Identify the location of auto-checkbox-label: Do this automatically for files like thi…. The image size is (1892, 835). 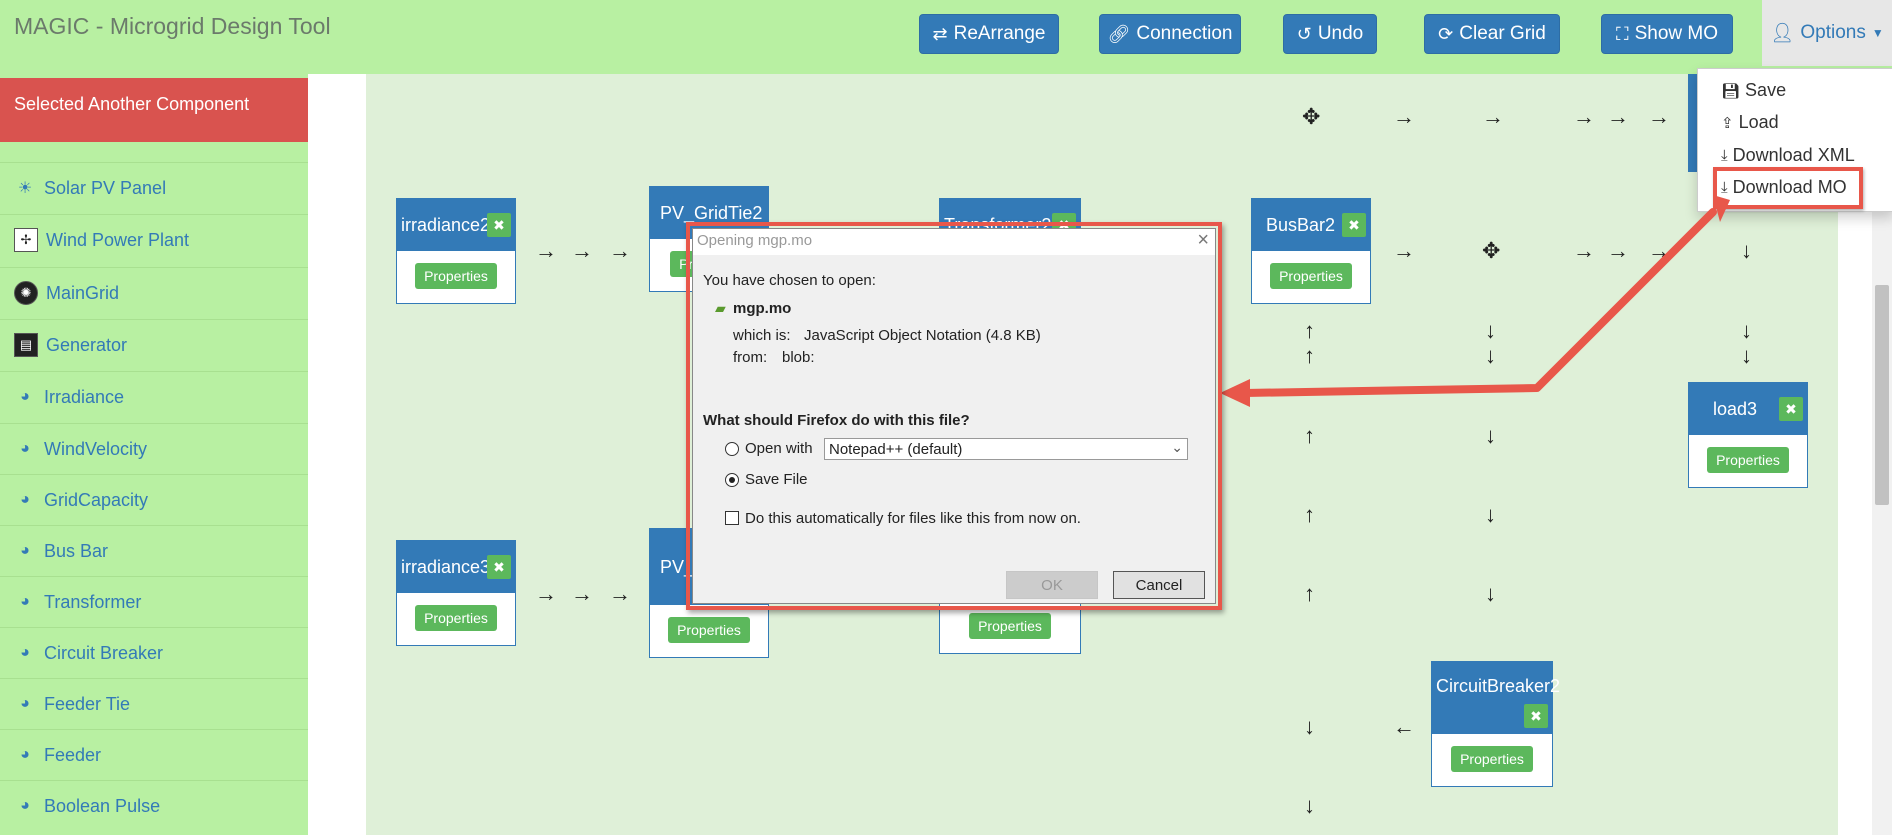
(913, 518).